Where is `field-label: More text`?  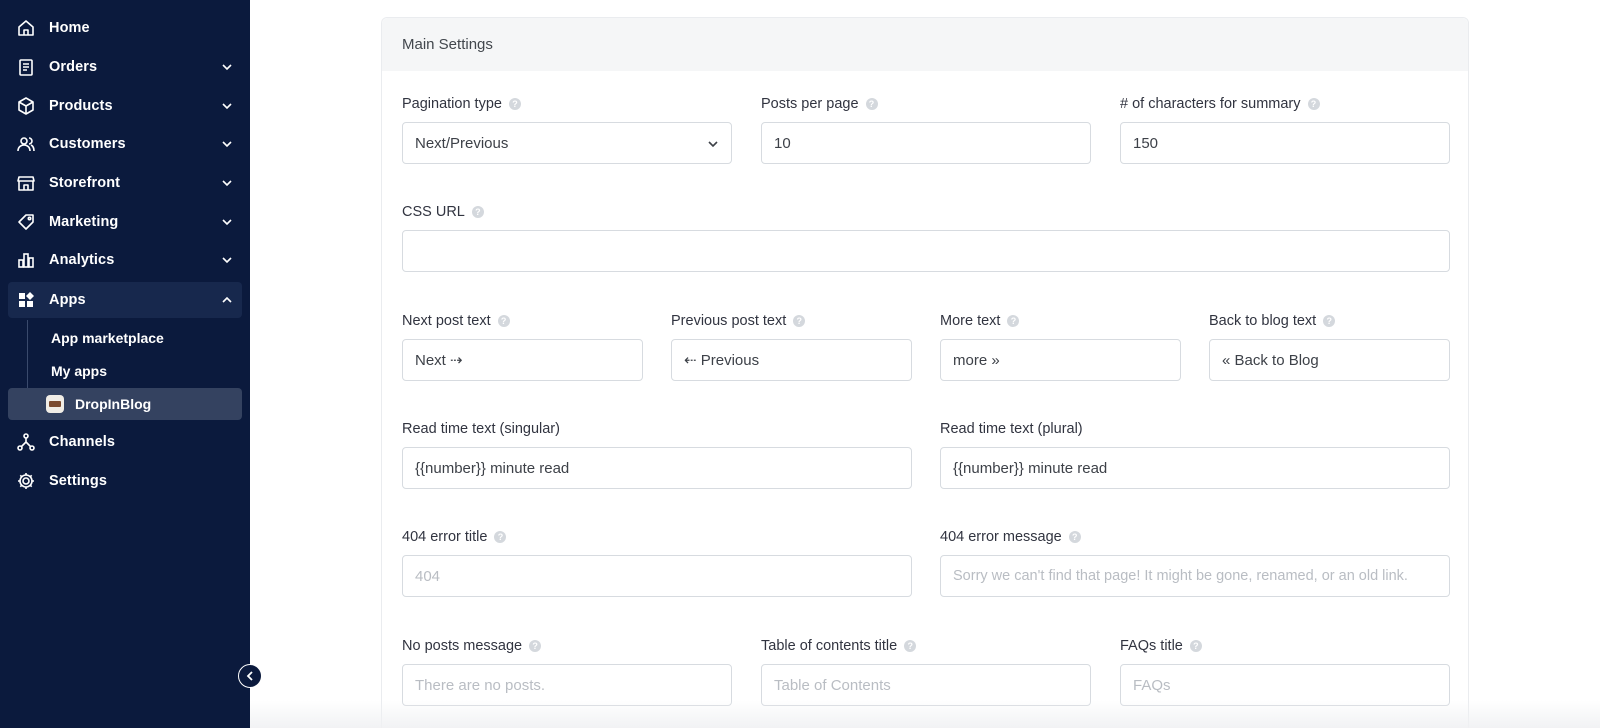 field-label: More text is located at coordinates (970, 321).